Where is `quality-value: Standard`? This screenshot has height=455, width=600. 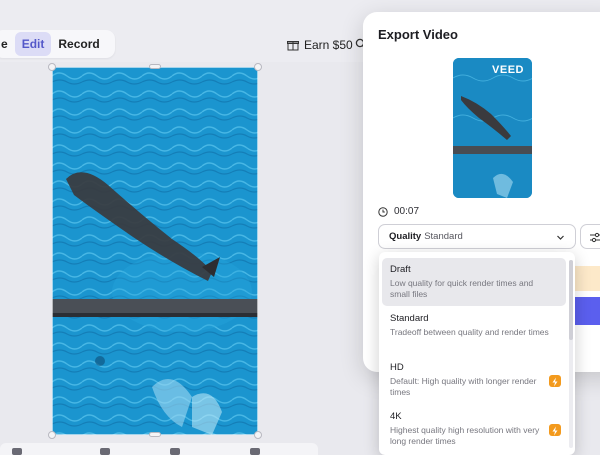 quality-value: Standard is located at coordinates (443, 236).